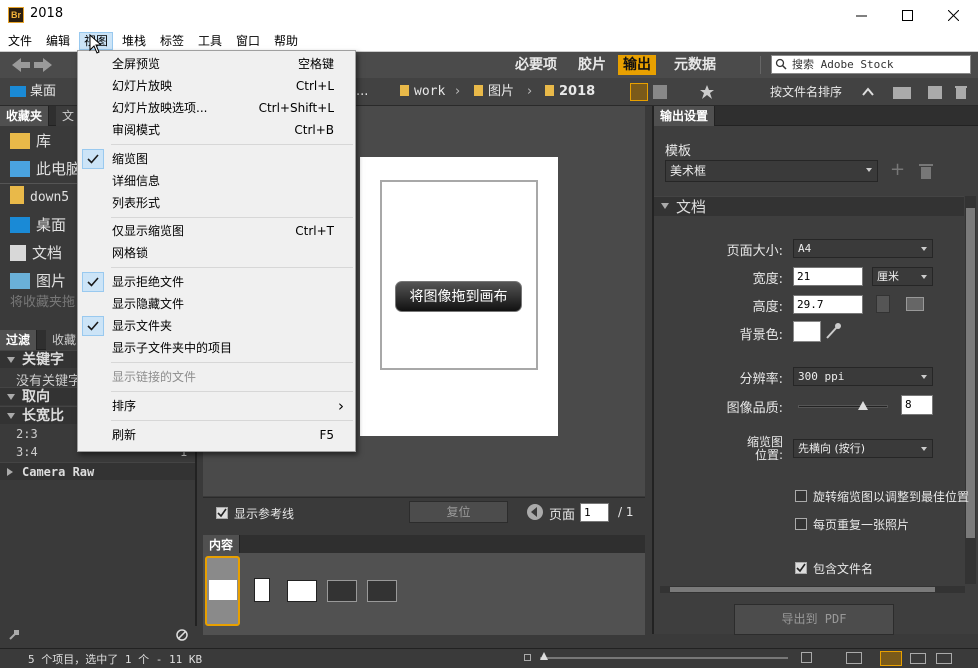  I want to click on view-menu-item: 列表形式, so click(216, 203).